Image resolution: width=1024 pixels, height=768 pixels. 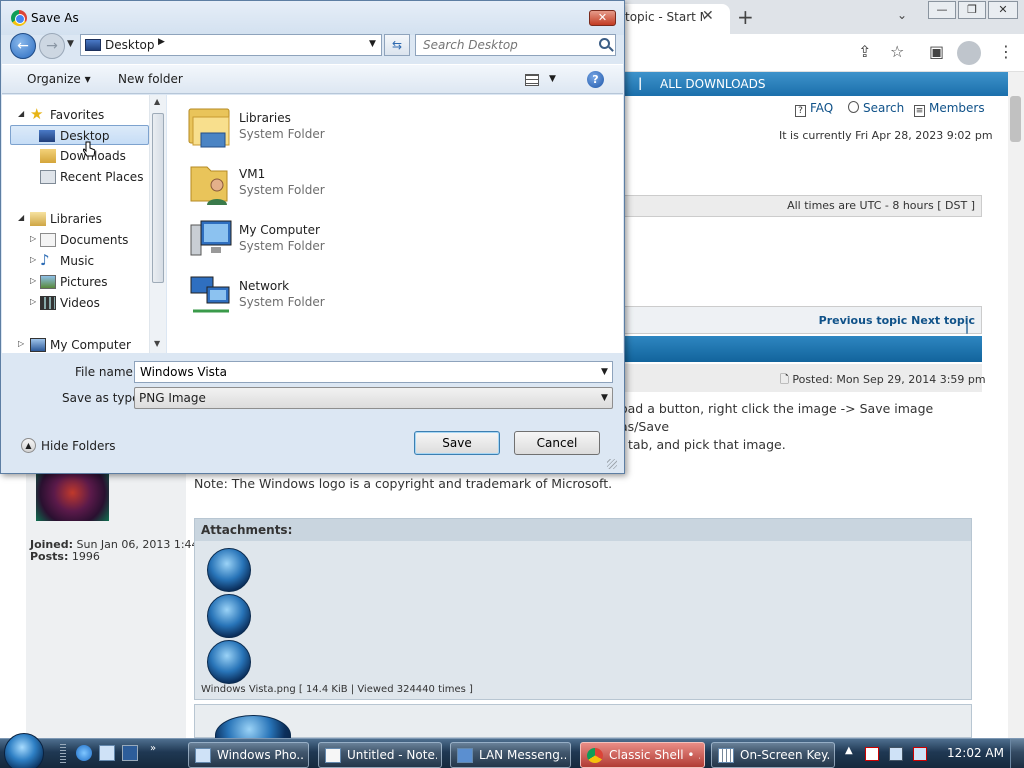 What do you see at coordinates (612, 464) in the screenshot?
I see `resize-grip` at bounding box center [612, 464].